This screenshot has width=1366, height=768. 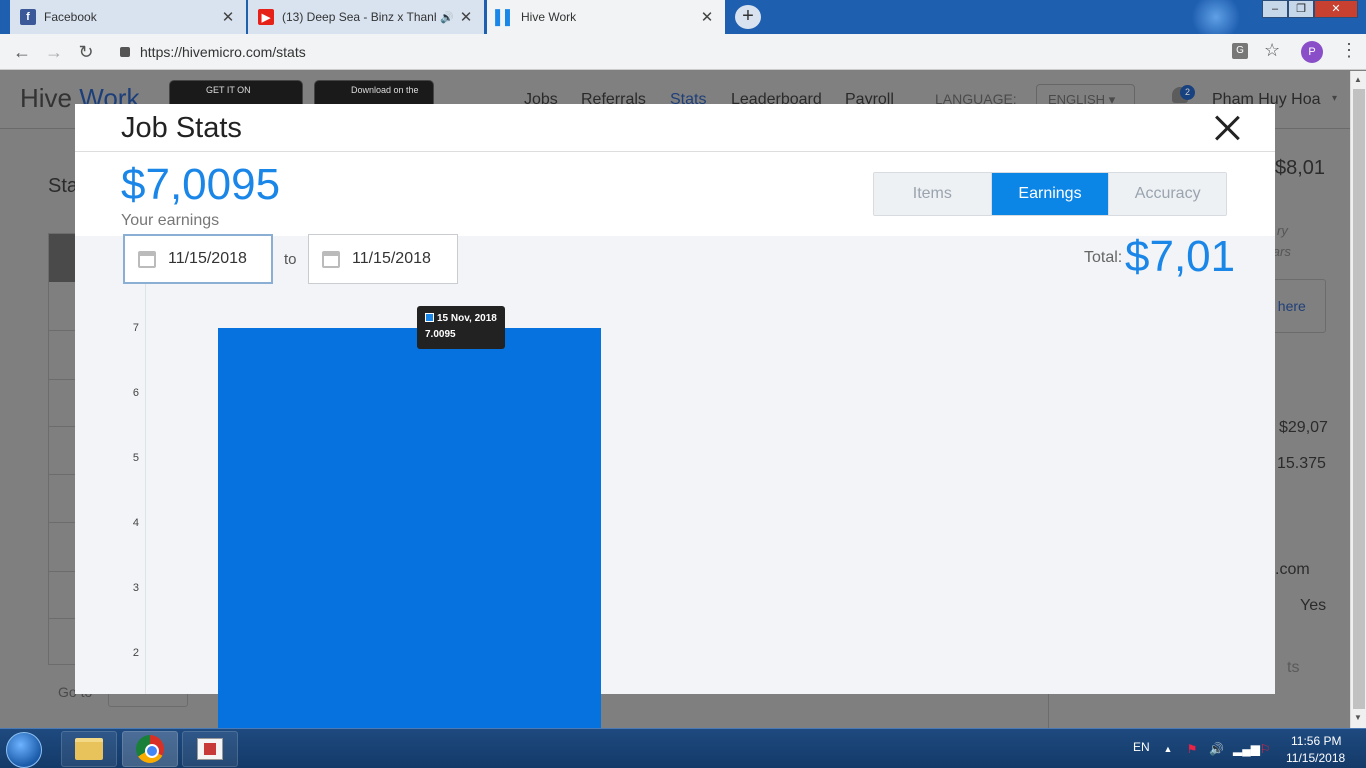 What do you see at coordinates (290, 259) in the screenshot?
I see `date-range-separator: to` at bounding box center [290, 259].